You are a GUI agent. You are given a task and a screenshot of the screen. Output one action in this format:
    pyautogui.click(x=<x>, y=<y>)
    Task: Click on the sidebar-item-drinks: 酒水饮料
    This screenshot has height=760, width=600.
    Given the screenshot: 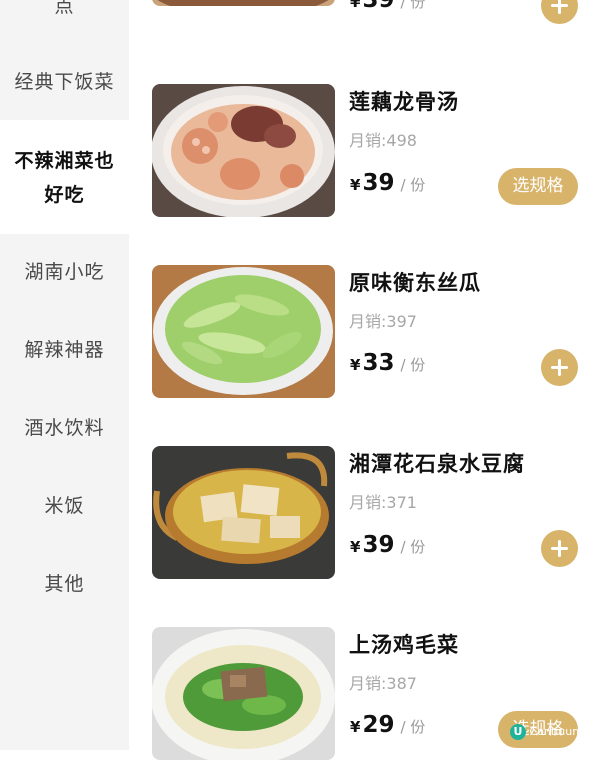 What is the action you would take?
    pyautogui.click(x=64, y=428)
    